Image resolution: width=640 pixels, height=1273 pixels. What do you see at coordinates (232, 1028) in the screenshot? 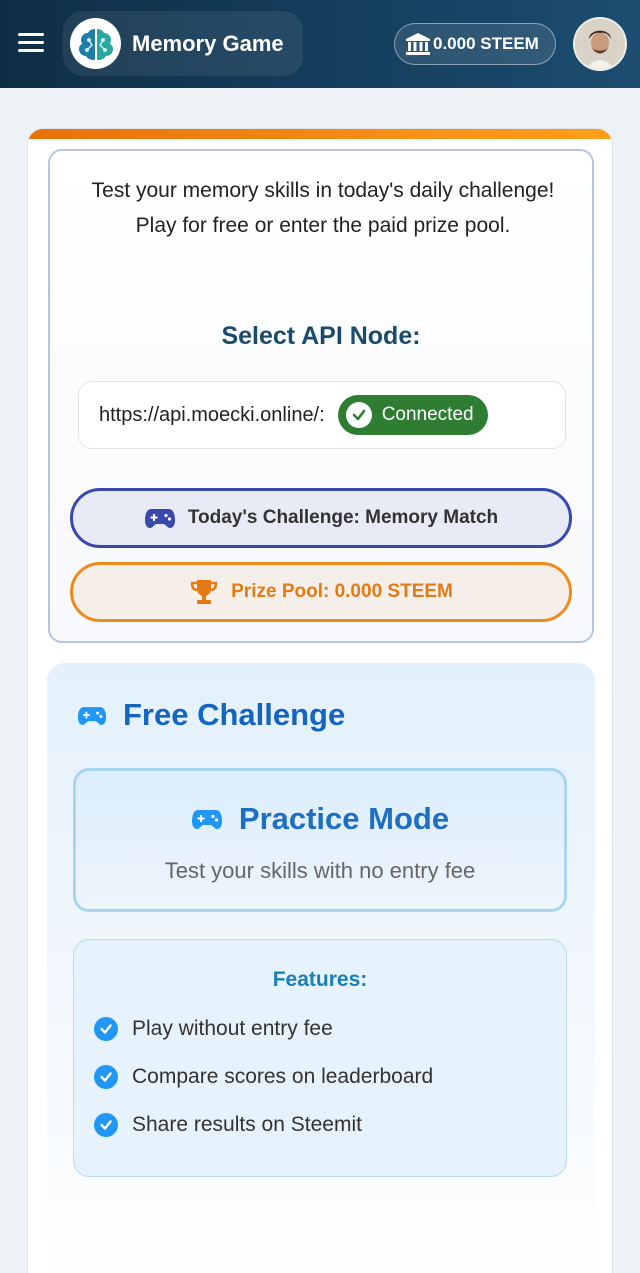
I see `feature-text: Play without entry fee` at bounding box center [232, 1028].